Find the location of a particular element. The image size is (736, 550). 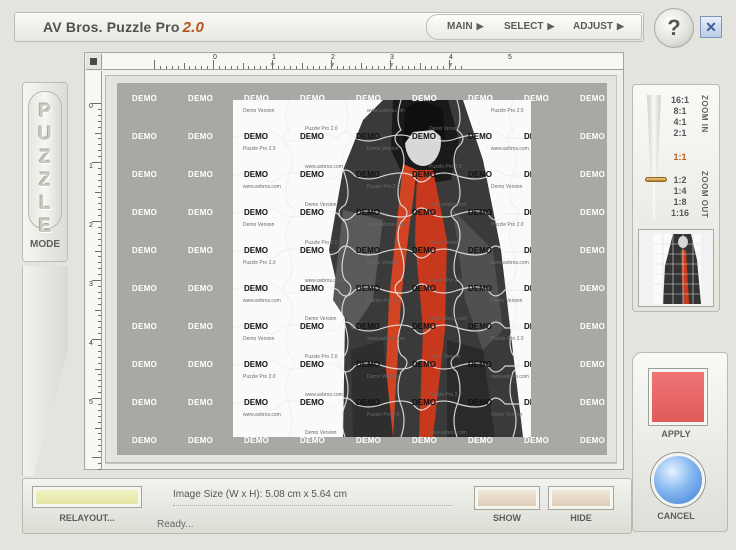

zoom-level-1-1: 1:1 is located at coordinates (680, 157).